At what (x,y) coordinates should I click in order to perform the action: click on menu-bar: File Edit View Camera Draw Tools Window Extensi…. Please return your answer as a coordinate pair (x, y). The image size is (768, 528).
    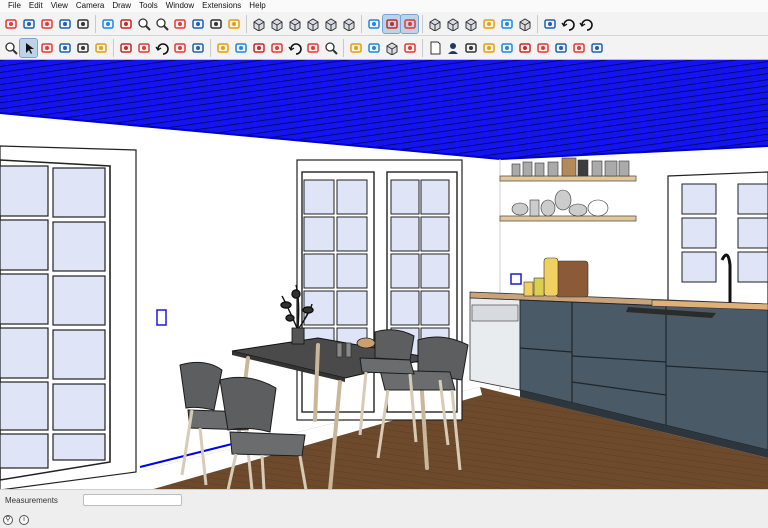
    Looking at the image, I should click on (384, 6).